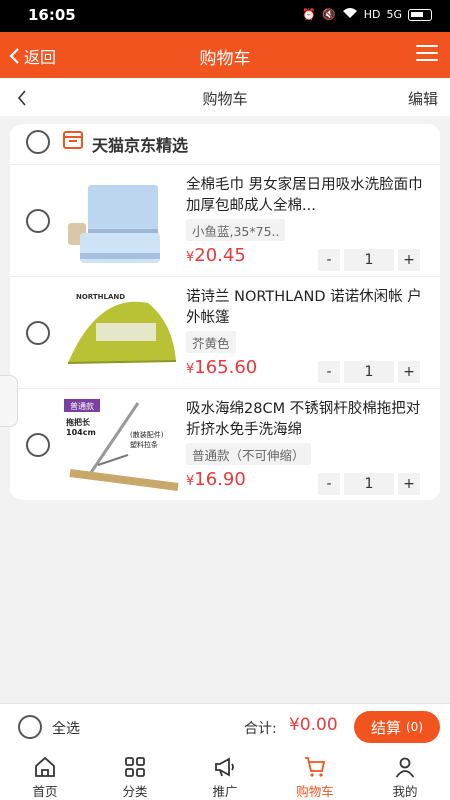 This screenshot has height=800, width=450. I want to click on home-icon, so click(45, 766).